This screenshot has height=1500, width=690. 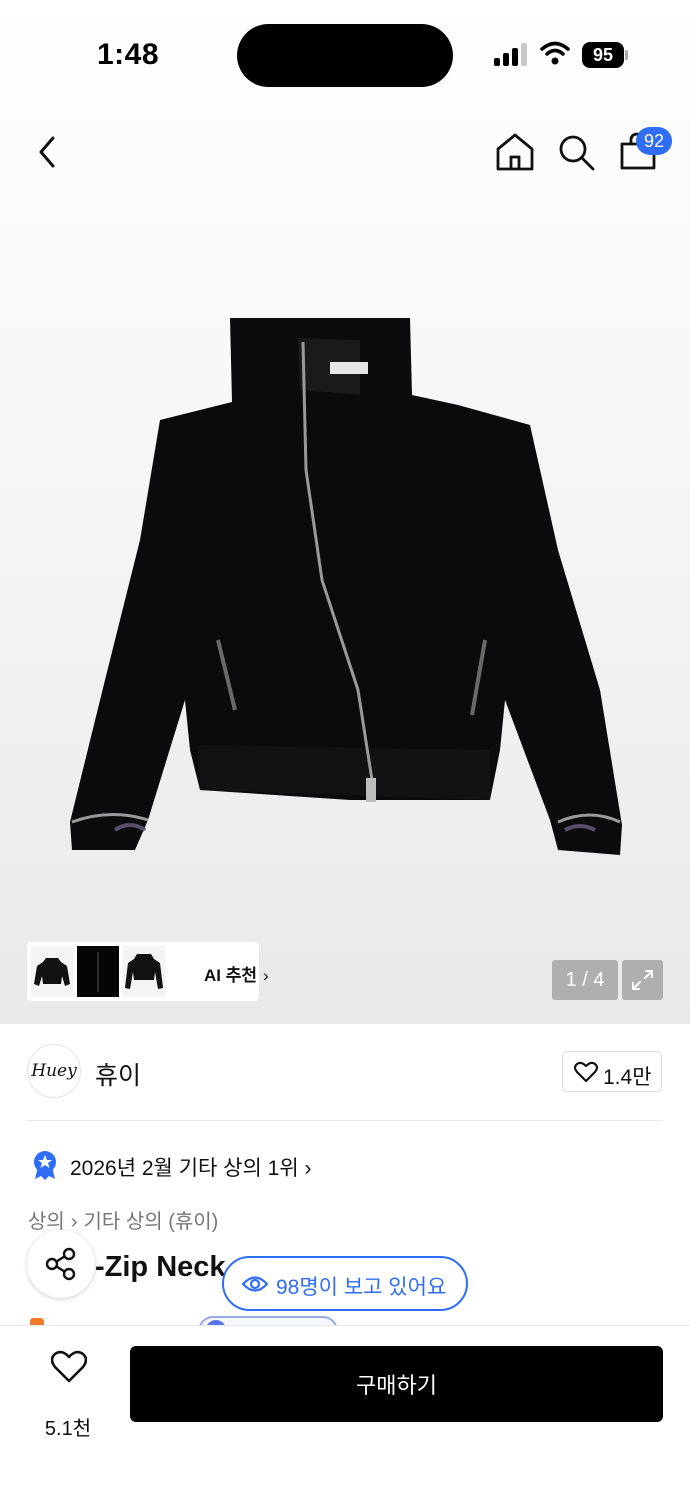 What do you see at coordinates (68, 1395) in the screenshot?
I see `wishlist-button: 5.1천` at bounding box center [68, 1395].